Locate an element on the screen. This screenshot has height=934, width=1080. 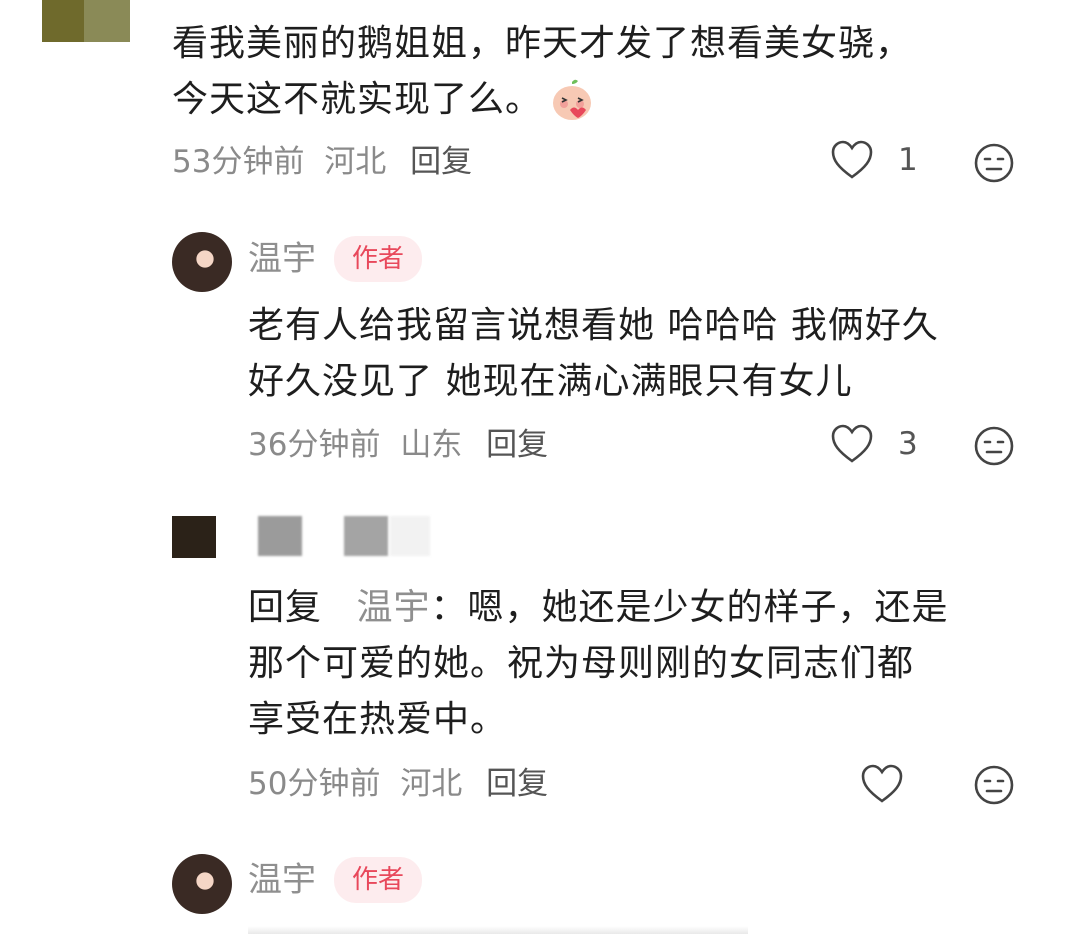
comment-1-text: 看我美丽的鹅姐姐，昨天才发了想看美女骁， 今天这不就实现了么。 is located at coordinates (542, 72).